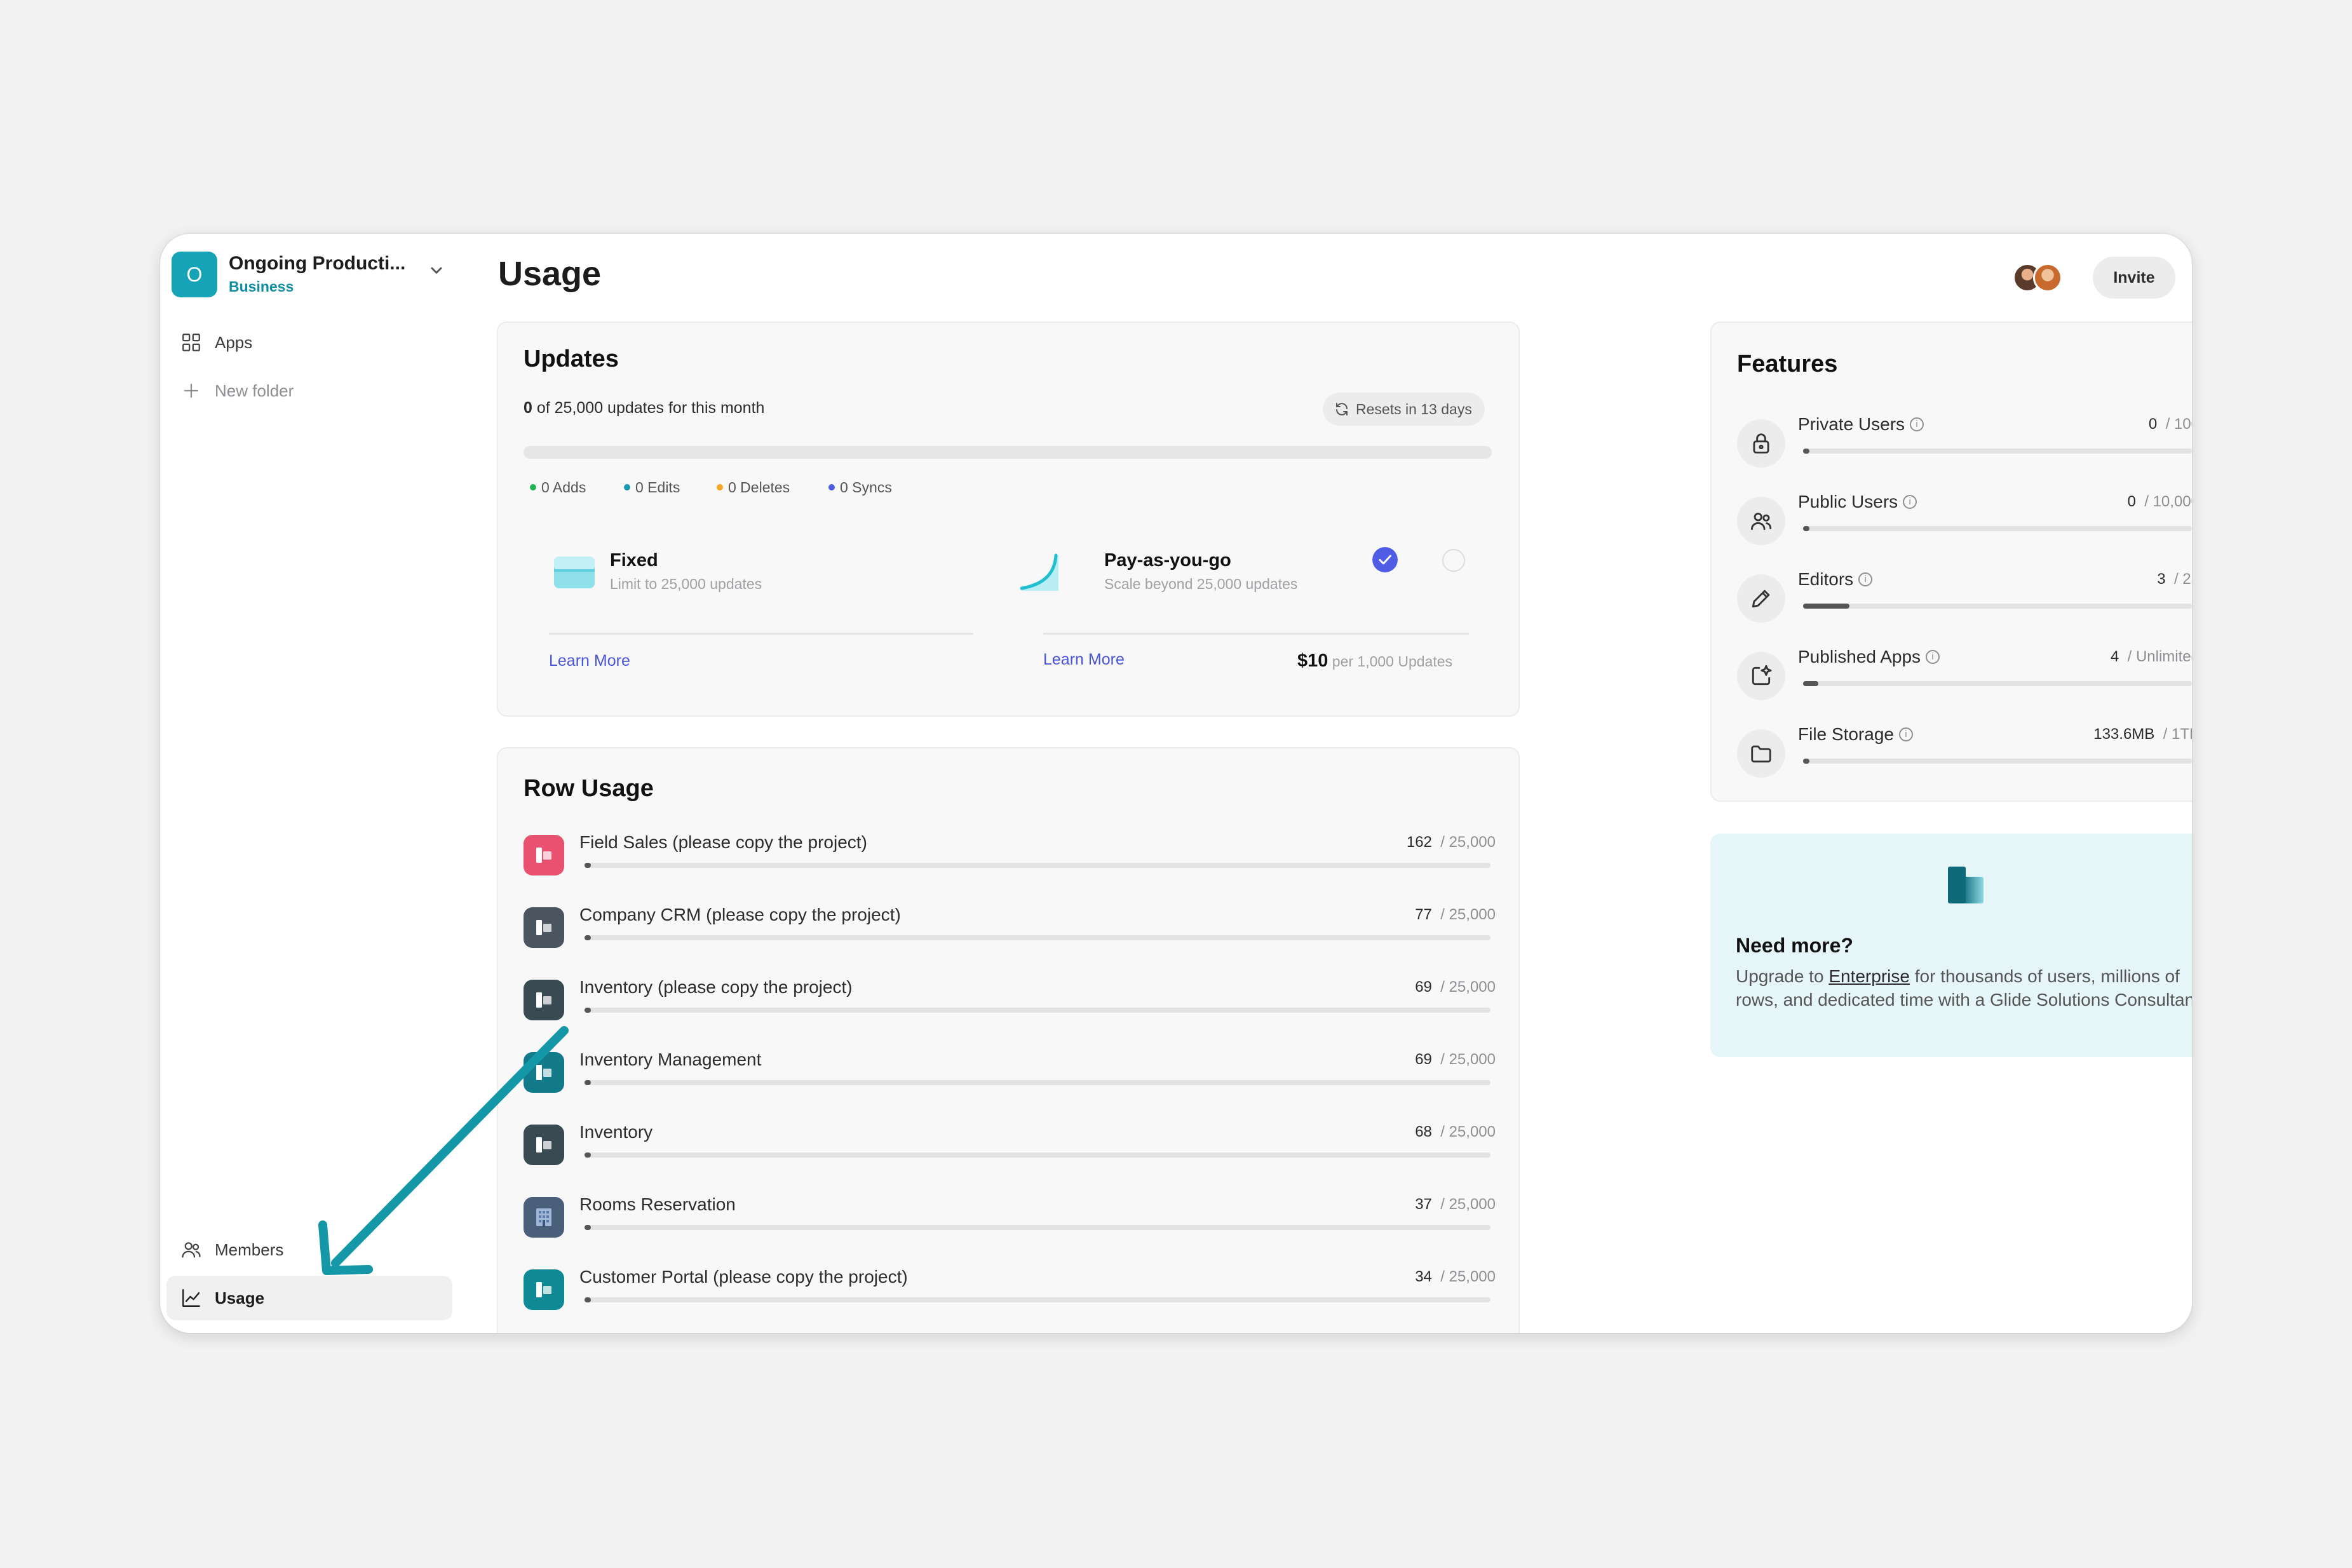 The image size is (2352, 1568). What do you see at coordinates (1964, 521) in the screenshot?
I see `feature-item: Public Usersi 0 / 10,000` at bounding box center [1964, 521].